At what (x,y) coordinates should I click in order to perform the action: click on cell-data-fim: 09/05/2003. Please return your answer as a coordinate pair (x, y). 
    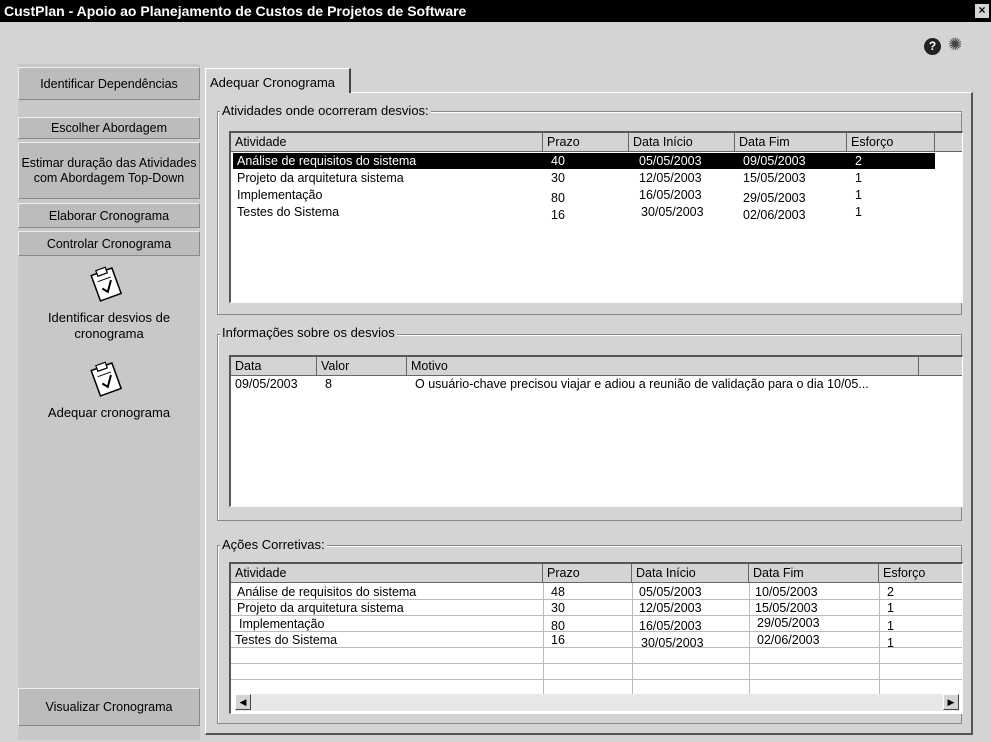
    Looking at the image, I should click on (774, 161).